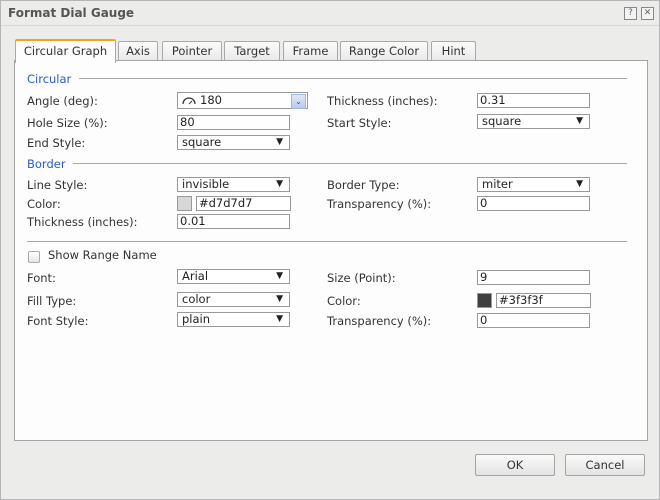 The width and height of the screenshot is (660, 500). Describe the element at coordinates (382, 101) in the screenshot. I see `thickness-label: Thickness (inches):` at that location.